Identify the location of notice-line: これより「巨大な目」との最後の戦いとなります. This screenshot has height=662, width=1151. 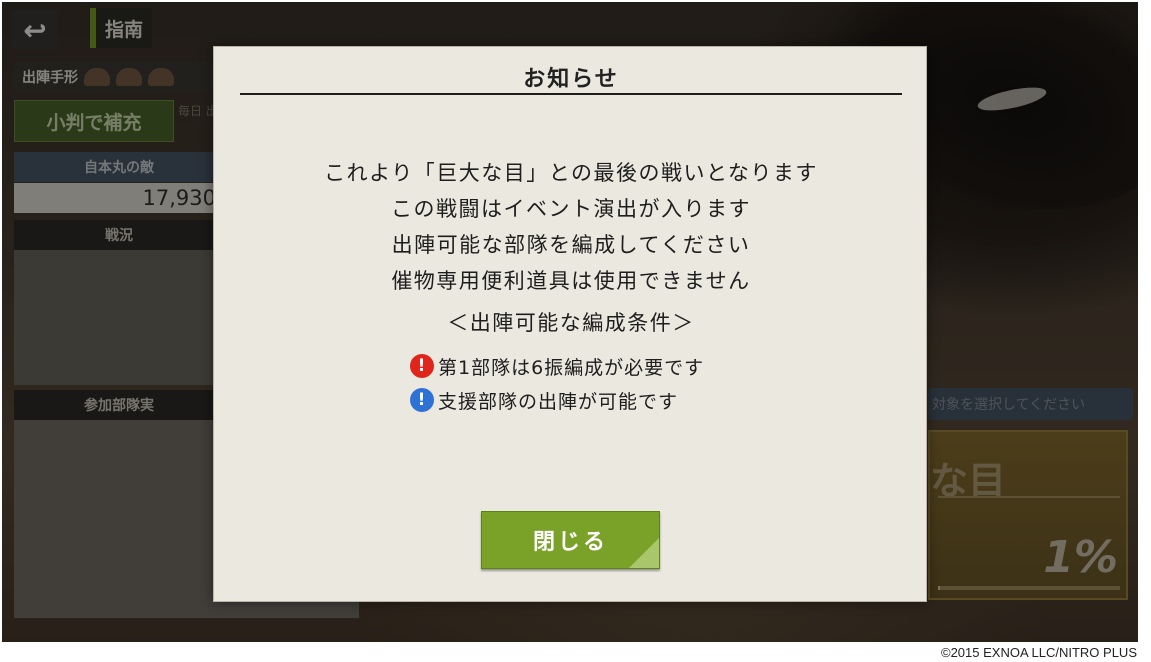
(571, 173).